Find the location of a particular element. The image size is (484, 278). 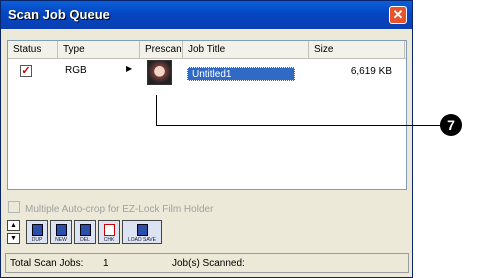

table-row: ✓ RGB ▶ Untitled1 6,619 KB is located at coordinates (207, 74).